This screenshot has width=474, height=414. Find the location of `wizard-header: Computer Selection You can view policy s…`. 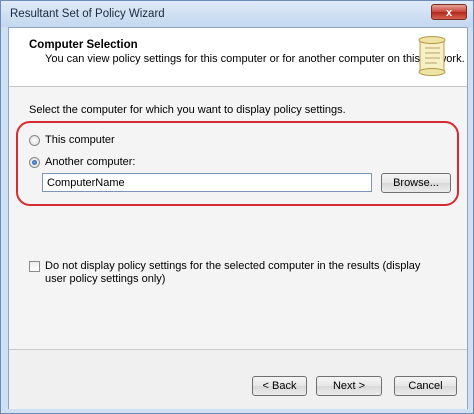

wizard-header: Computer Selection You can view policy s… is located at coordinates (238, 57).